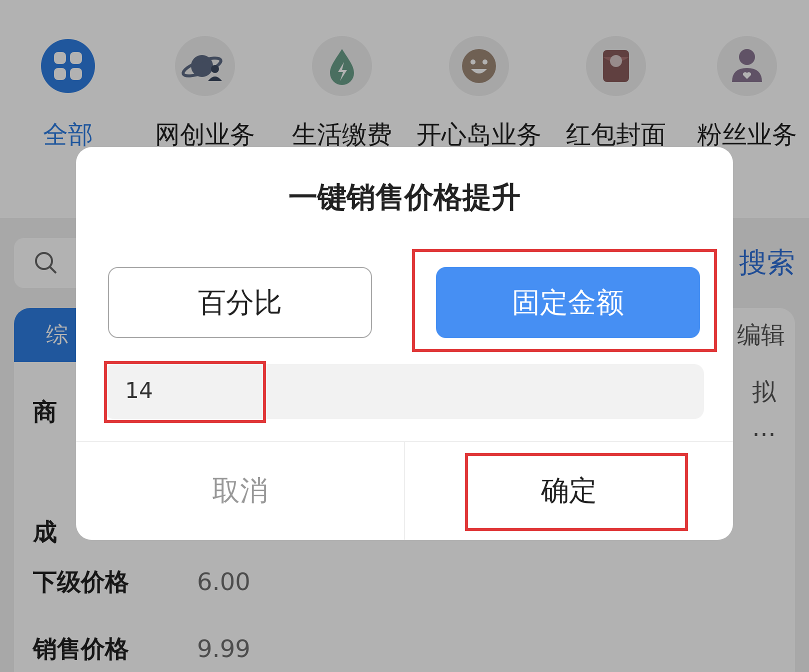 The width and height of the screenshot is (809, 672). What do you see at coordinates (205, 135) in the screenshot?
I see `category-tab: 网创业务` at bounding box center [205, 135].